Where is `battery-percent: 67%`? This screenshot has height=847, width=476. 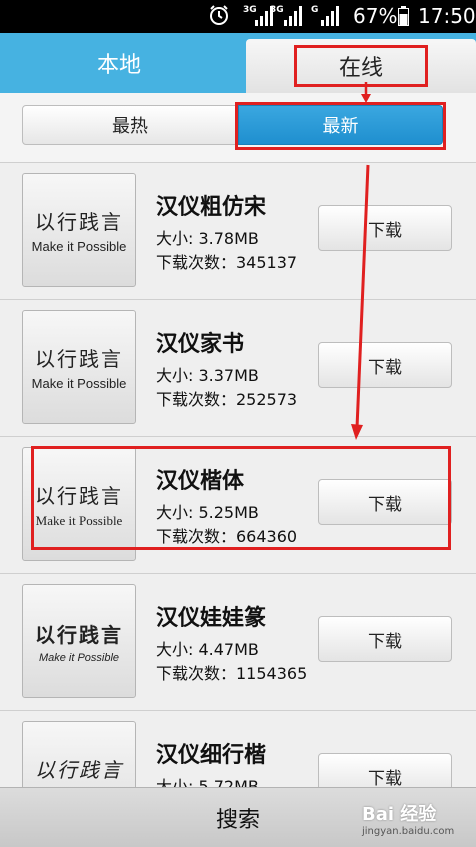
battery-percent: 67% is located at coordinates (375, 16).